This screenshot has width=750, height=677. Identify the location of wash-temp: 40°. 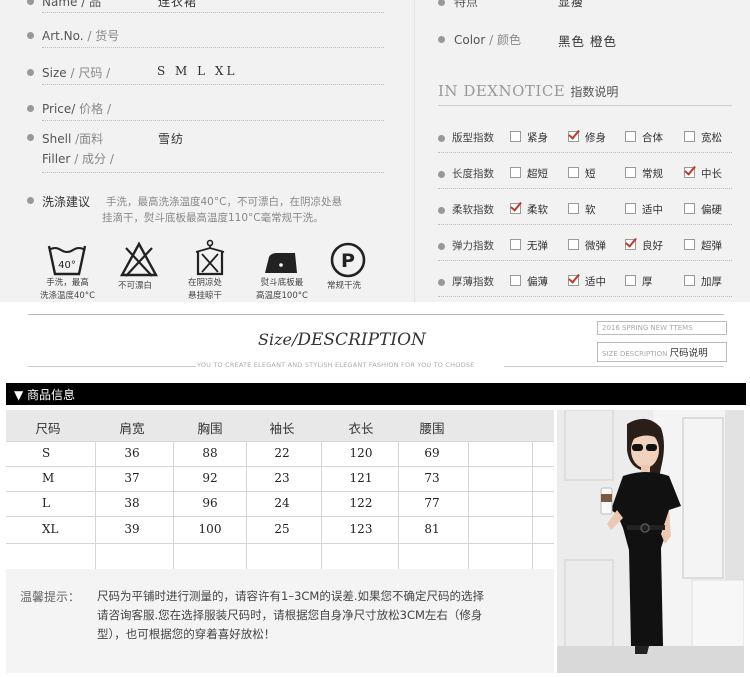
(67, 265).